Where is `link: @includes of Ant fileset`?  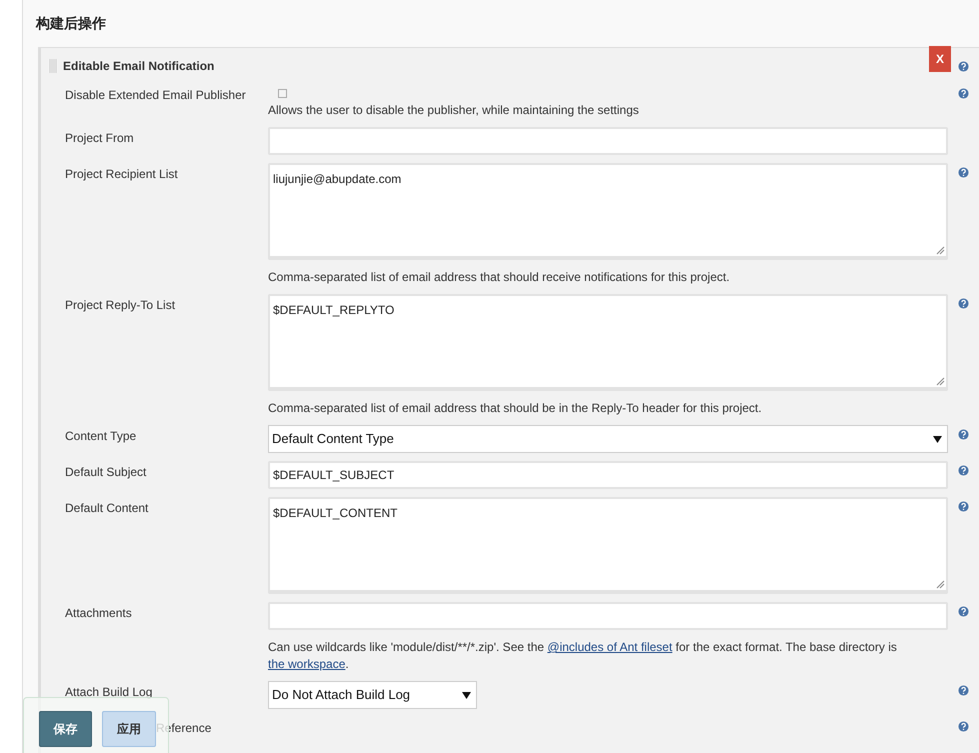
link: @includes of Ant fileset is located at coordinates (609, 647).